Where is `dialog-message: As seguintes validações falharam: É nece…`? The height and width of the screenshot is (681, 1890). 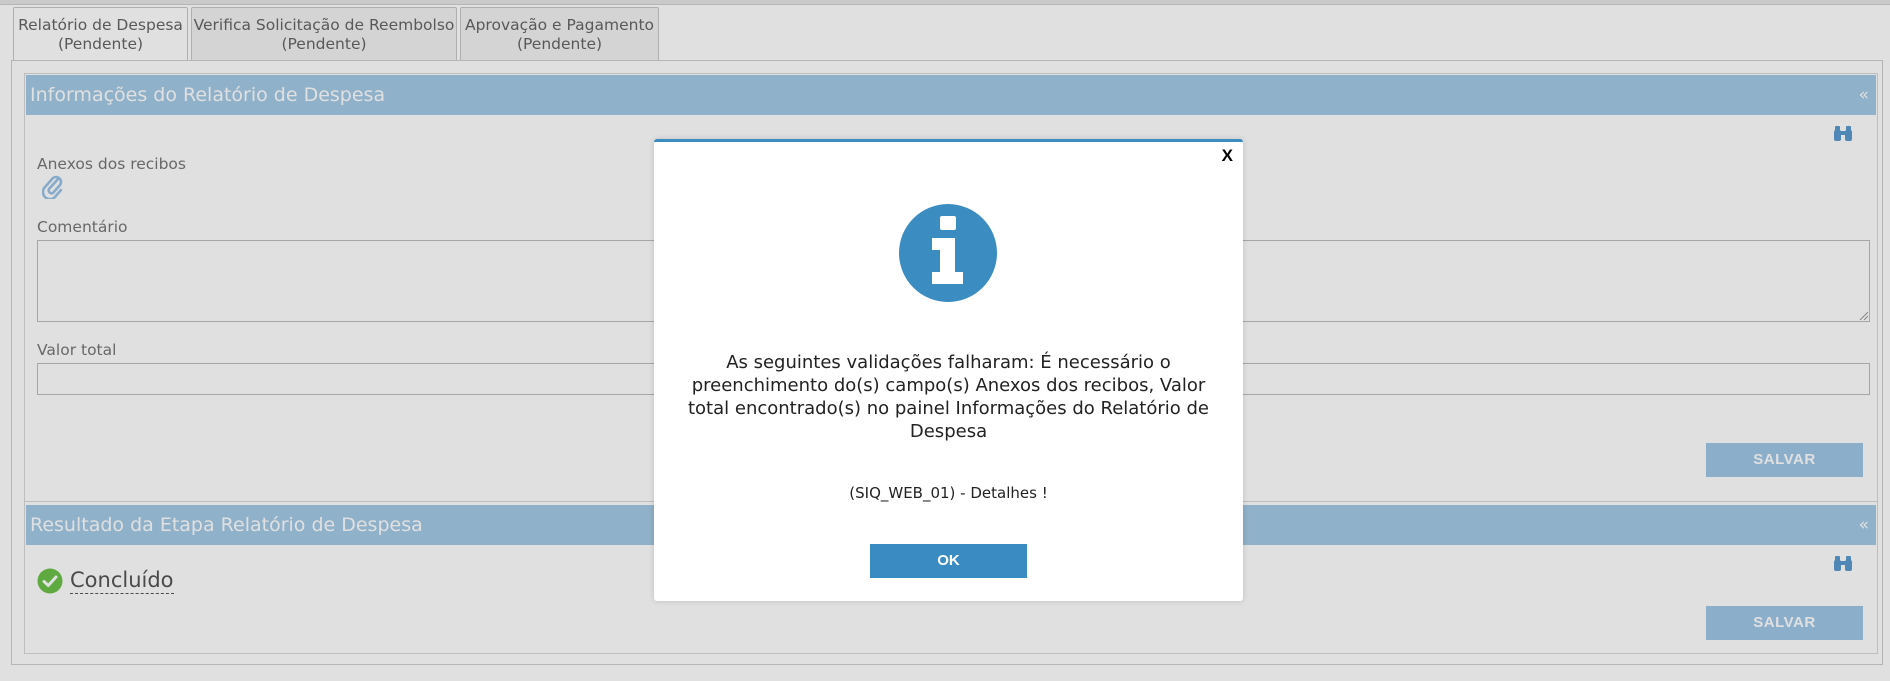
dialog-message: As seguintes validações falharam: É nece… is located at coordinates (948, 397).